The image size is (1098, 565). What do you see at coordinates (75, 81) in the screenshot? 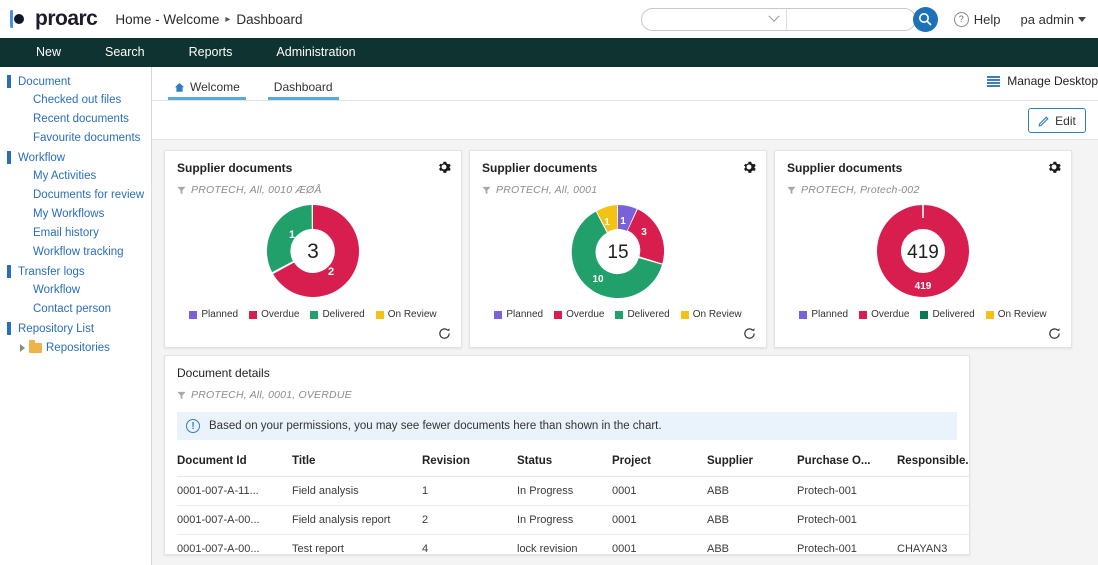
I see `sidebar-group-document: Document` at bounding box center [75, 81].